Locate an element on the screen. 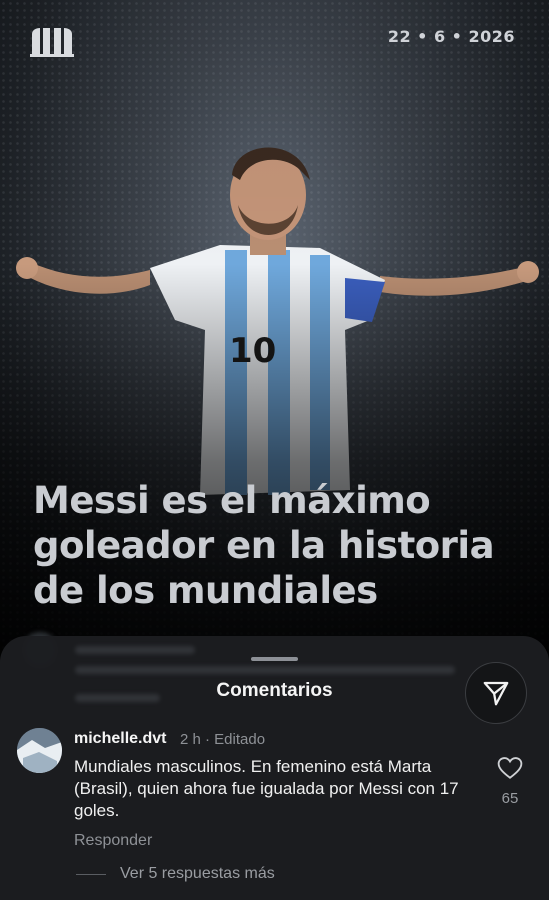 This screenshot has height=900, width=549. article-date: 22 • 6 • 2026 is located at coordinates (451, 36).